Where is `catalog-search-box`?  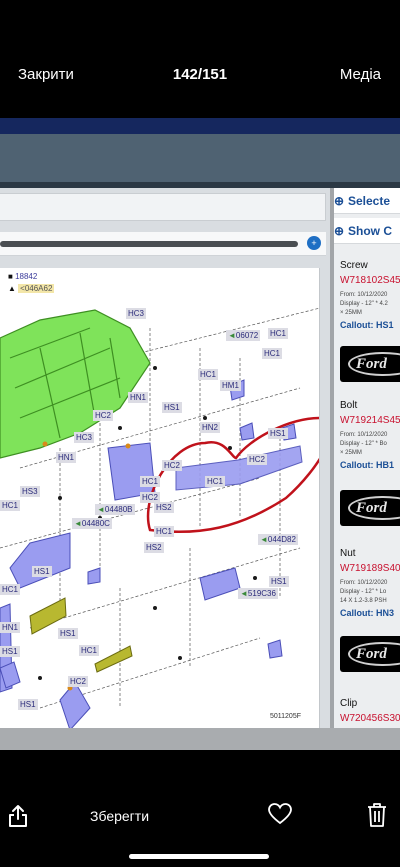
catalog-search-box is located at coordinates (163, 207).